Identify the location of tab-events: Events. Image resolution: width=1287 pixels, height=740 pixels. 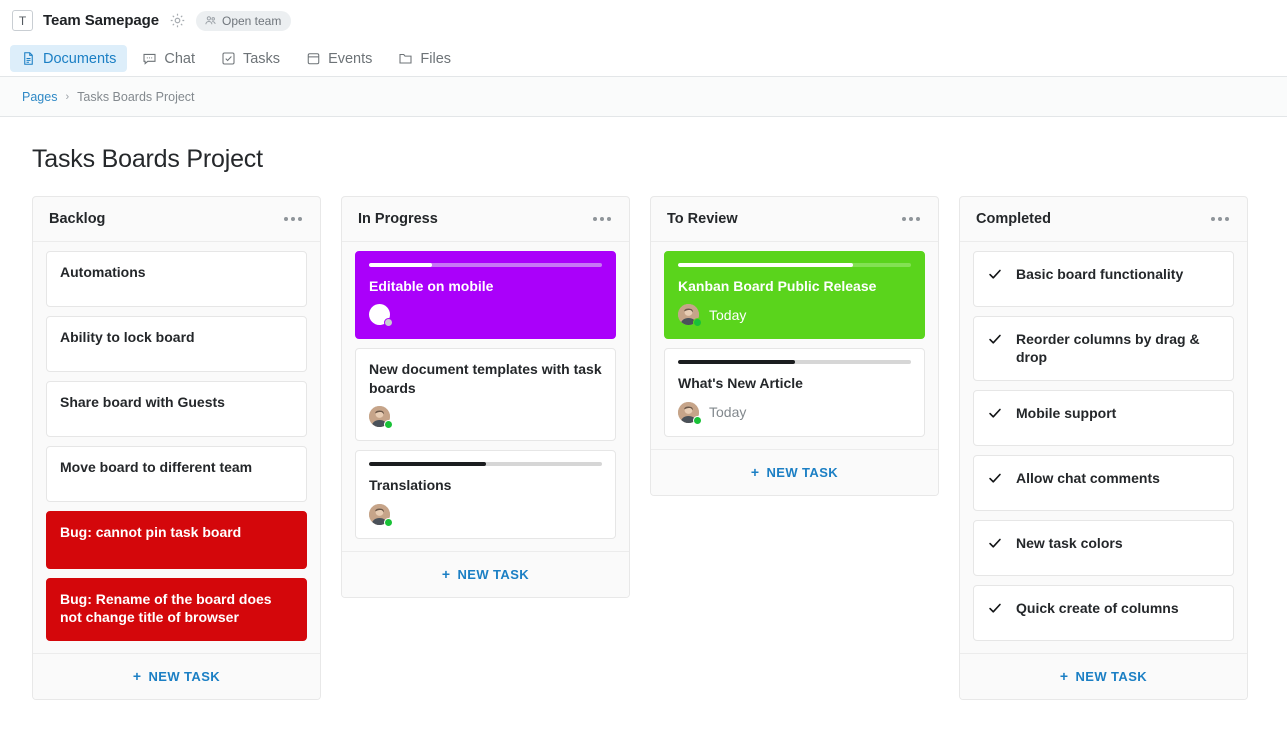
(339, 58).